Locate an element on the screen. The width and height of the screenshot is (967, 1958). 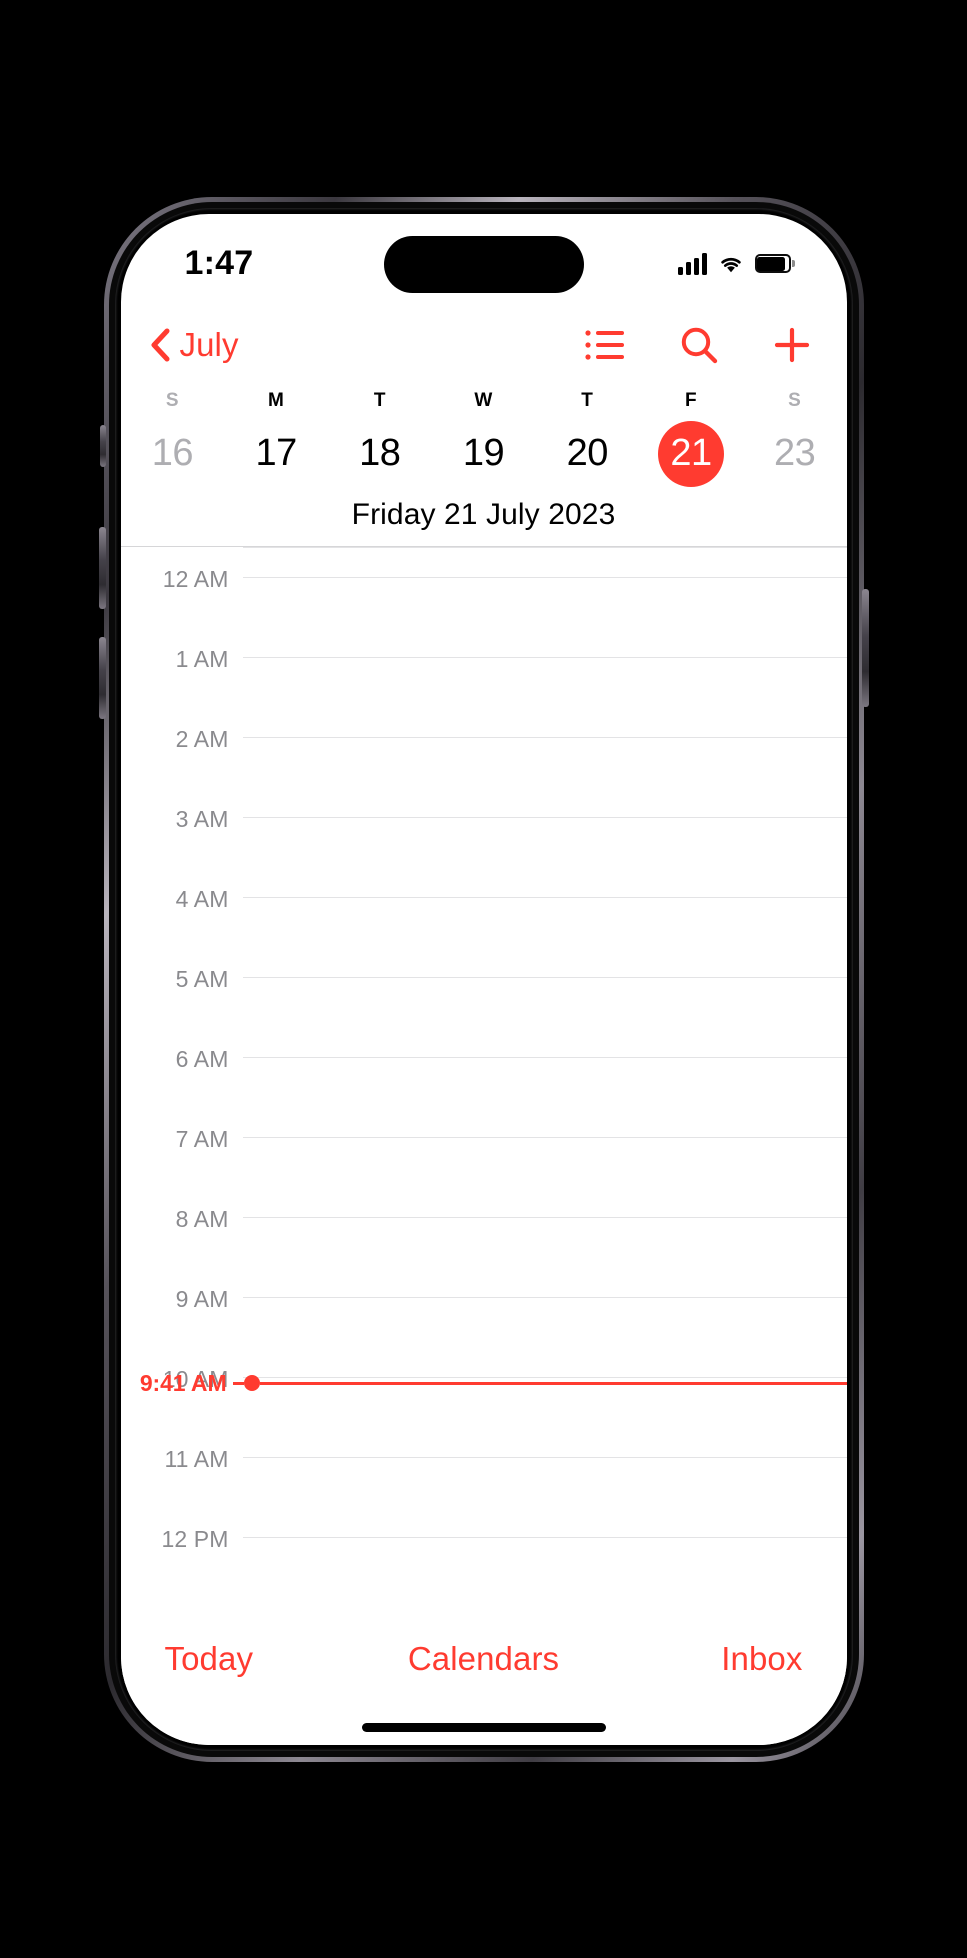
hour-label: 3 AM is located at coordinates (202, 818).